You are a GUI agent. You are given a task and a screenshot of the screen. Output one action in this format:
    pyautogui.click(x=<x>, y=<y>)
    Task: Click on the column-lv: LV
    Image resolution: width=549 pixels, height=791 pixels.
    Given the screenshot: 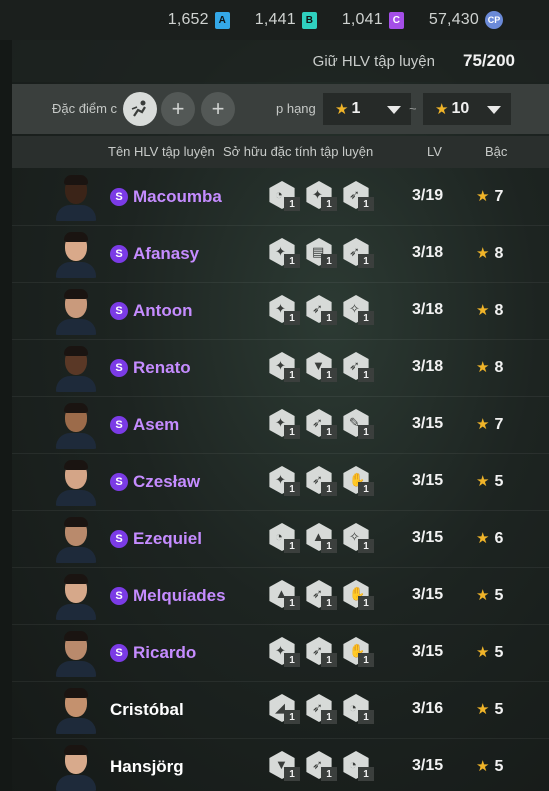 What is the action you would take?
    pyautogui.click(x=434, y=151)
    